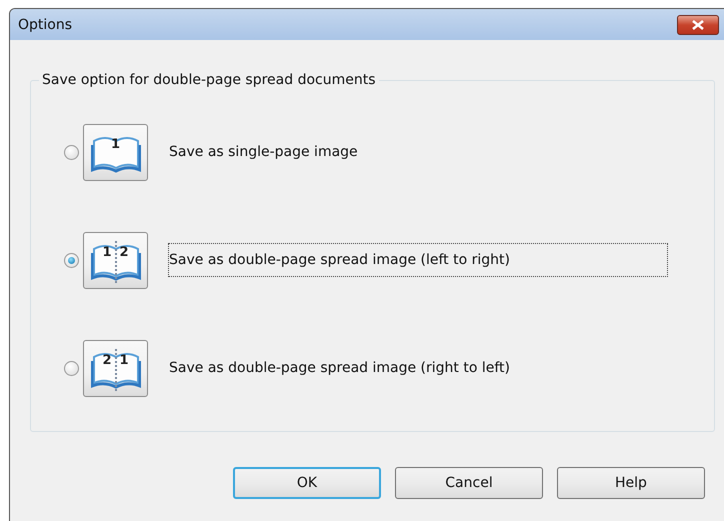 The width and height of the screenshot is (724, 521). Describe the element at coordinates (307, 483) in the screenshot. I see `dialog-button: OK` at that location.